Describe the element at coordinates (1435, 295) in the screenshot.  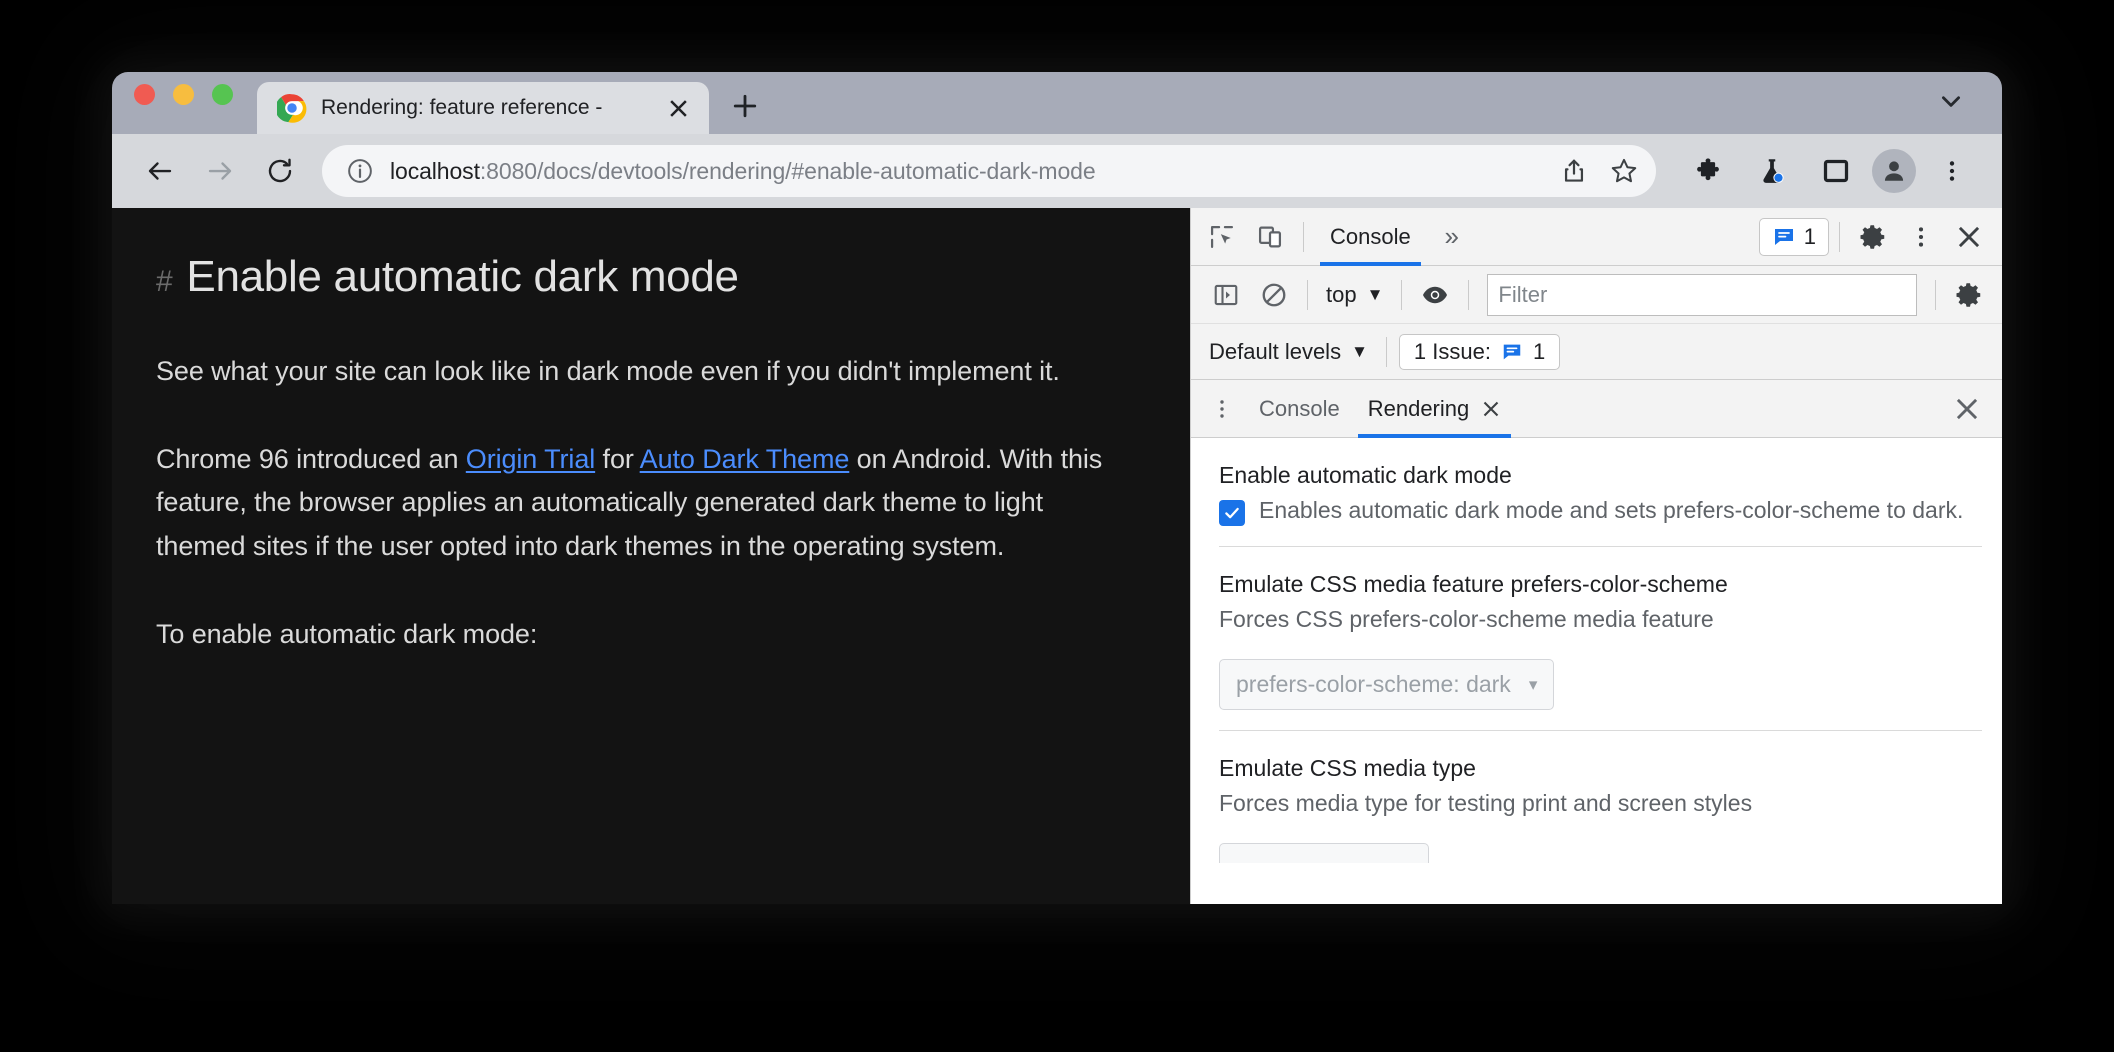
I see `live-expression-eye-icon` at that location.